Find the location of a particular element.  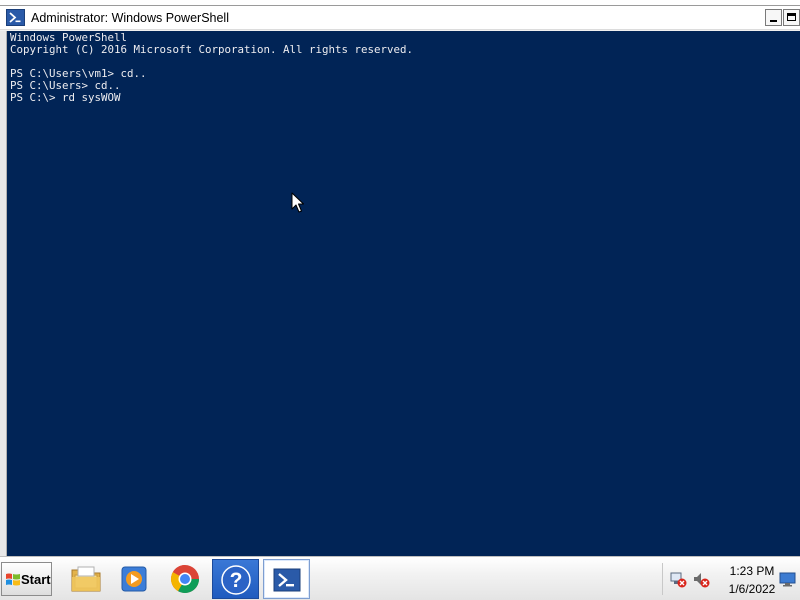

tray-divider is located at coordinates (662, 579).